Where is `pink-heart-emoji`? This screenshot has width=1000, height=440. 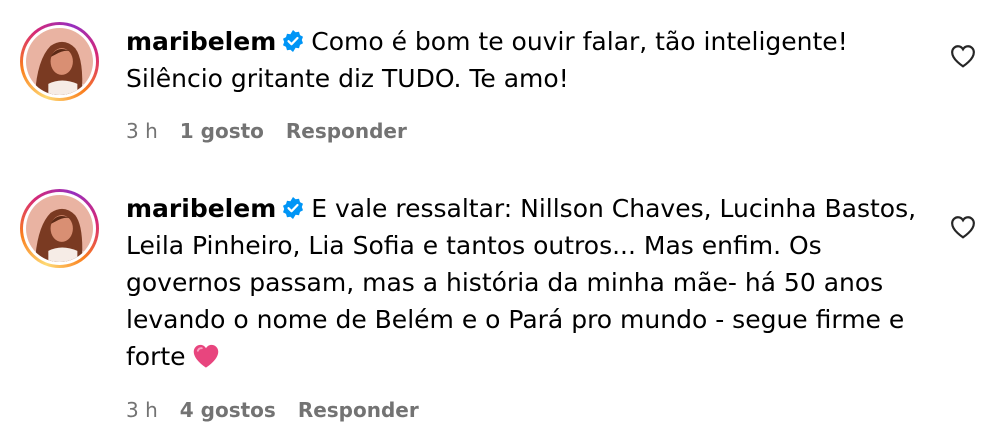
pink-heart-emoji is located at coordinates (205, 356).